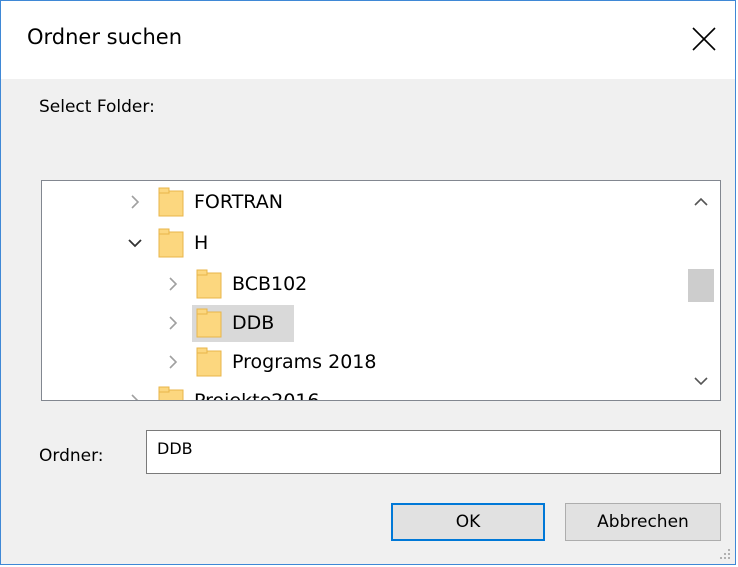  I want to click on cancel-button: Abbrechen, so click(643, 522).